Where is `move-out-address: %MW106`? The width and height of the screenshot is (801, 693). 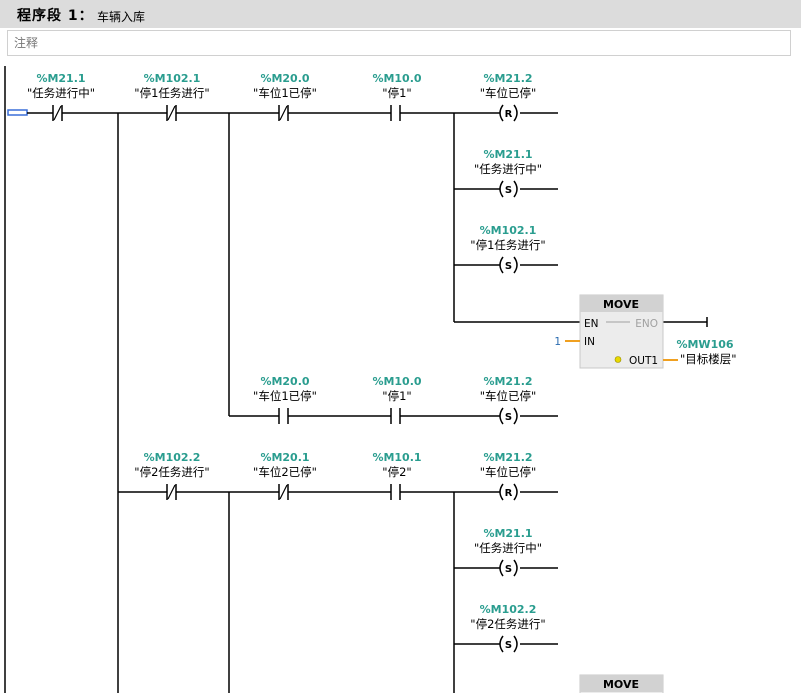
move-out-address: %MW106 is located at coordinates (704, 344).